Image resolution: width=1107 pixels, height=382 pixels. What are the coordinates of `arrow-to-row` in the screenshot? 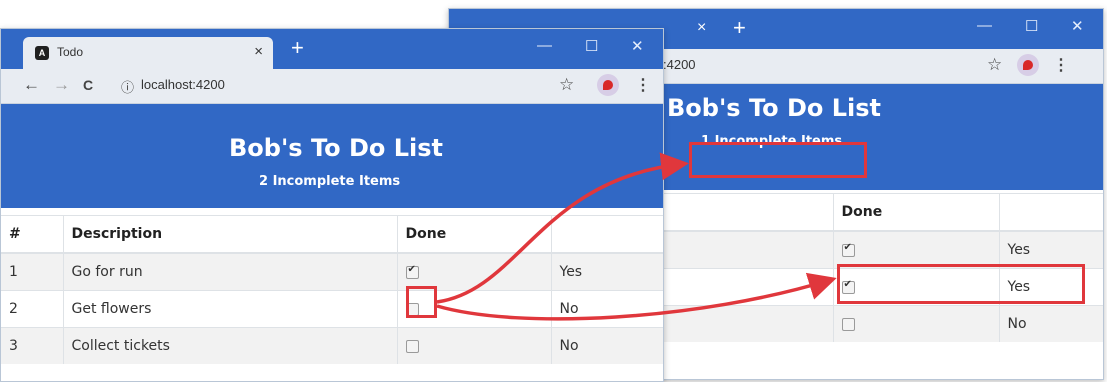 It's located at (636, 296).